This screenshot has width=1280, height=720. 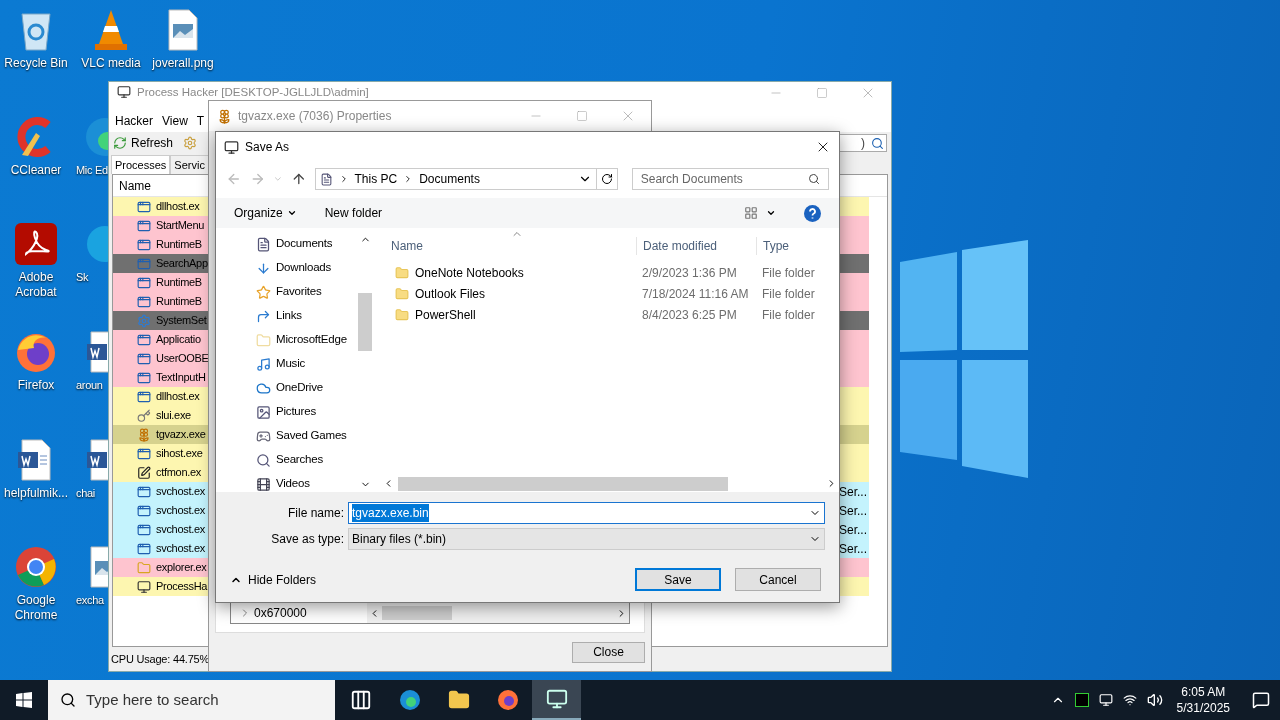 What do you see at coordinates (1154, 700) in the screenshot?
I see `volume-icon` at bounding box center [1154, 700].